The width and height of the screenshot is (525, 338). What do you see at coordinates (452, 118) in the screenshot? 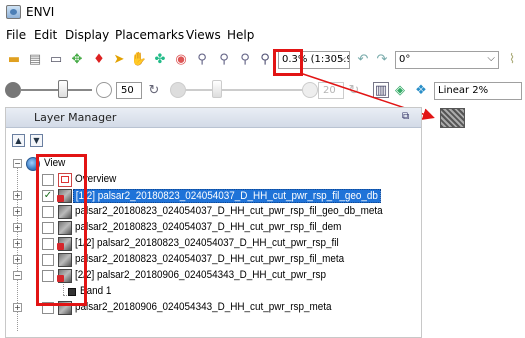
I see `overview-thumbnail` at bounding box center [452, 118].